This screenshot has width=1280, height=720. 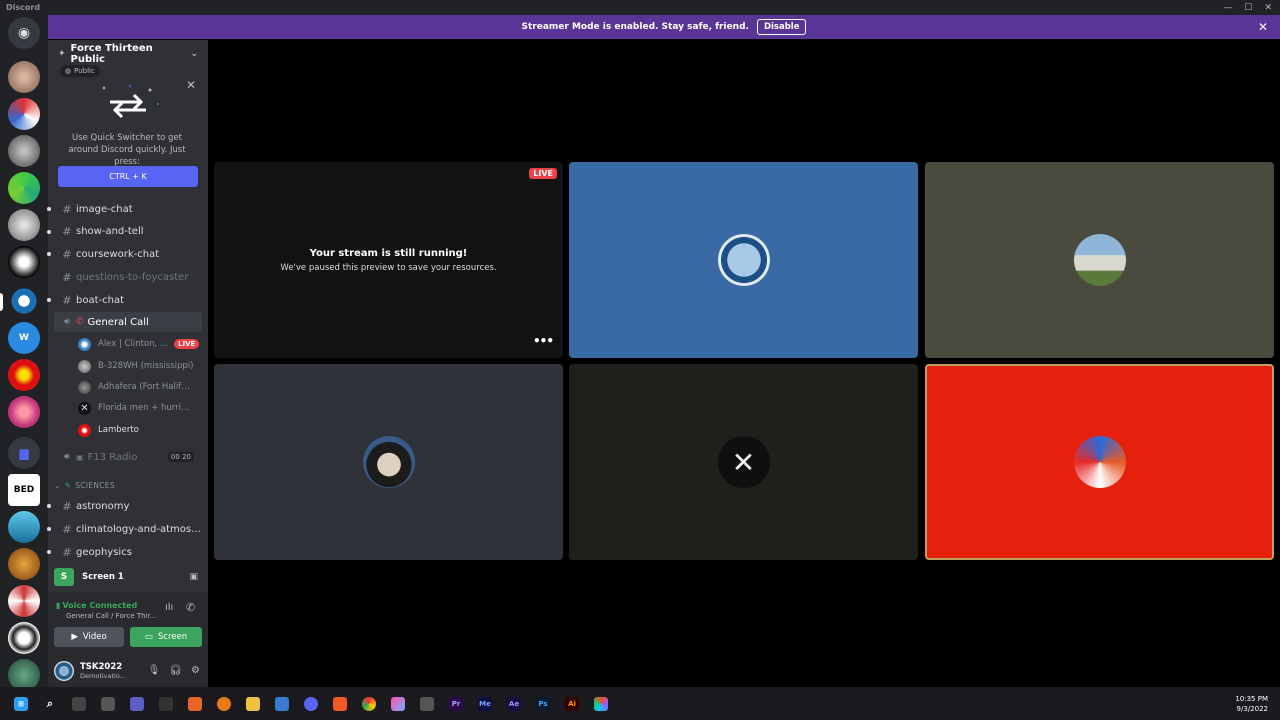 What do you see at coordinates (111, 54) in the screenshot?
I see `server-name: Force Thirteen Public` at bounding box center [111, 54].